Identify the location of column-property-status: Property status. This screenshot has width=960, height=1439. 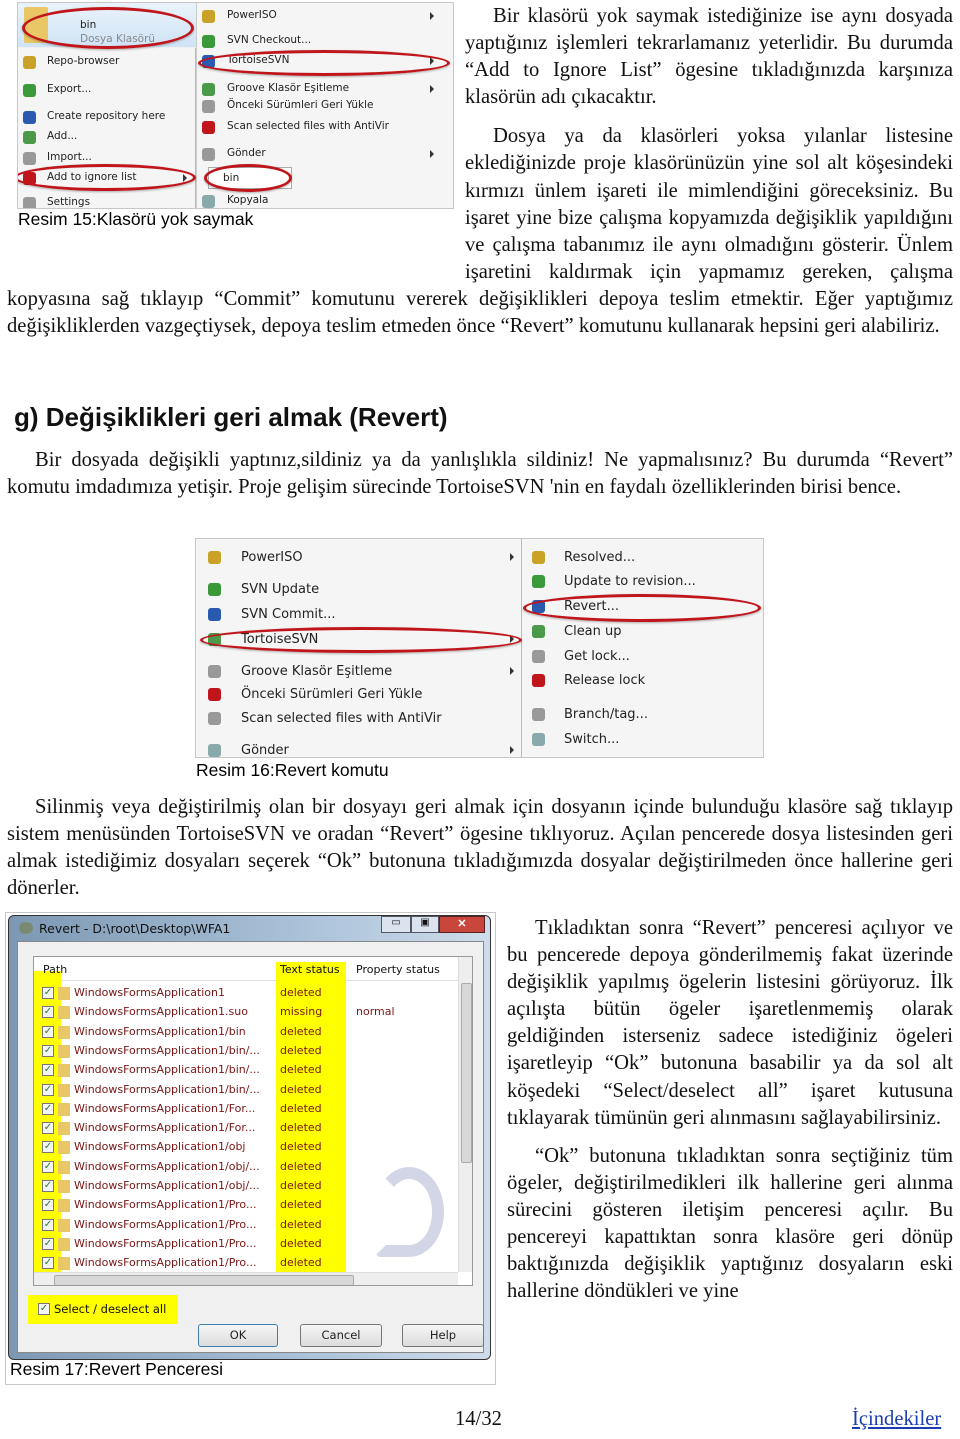
(398, 969).